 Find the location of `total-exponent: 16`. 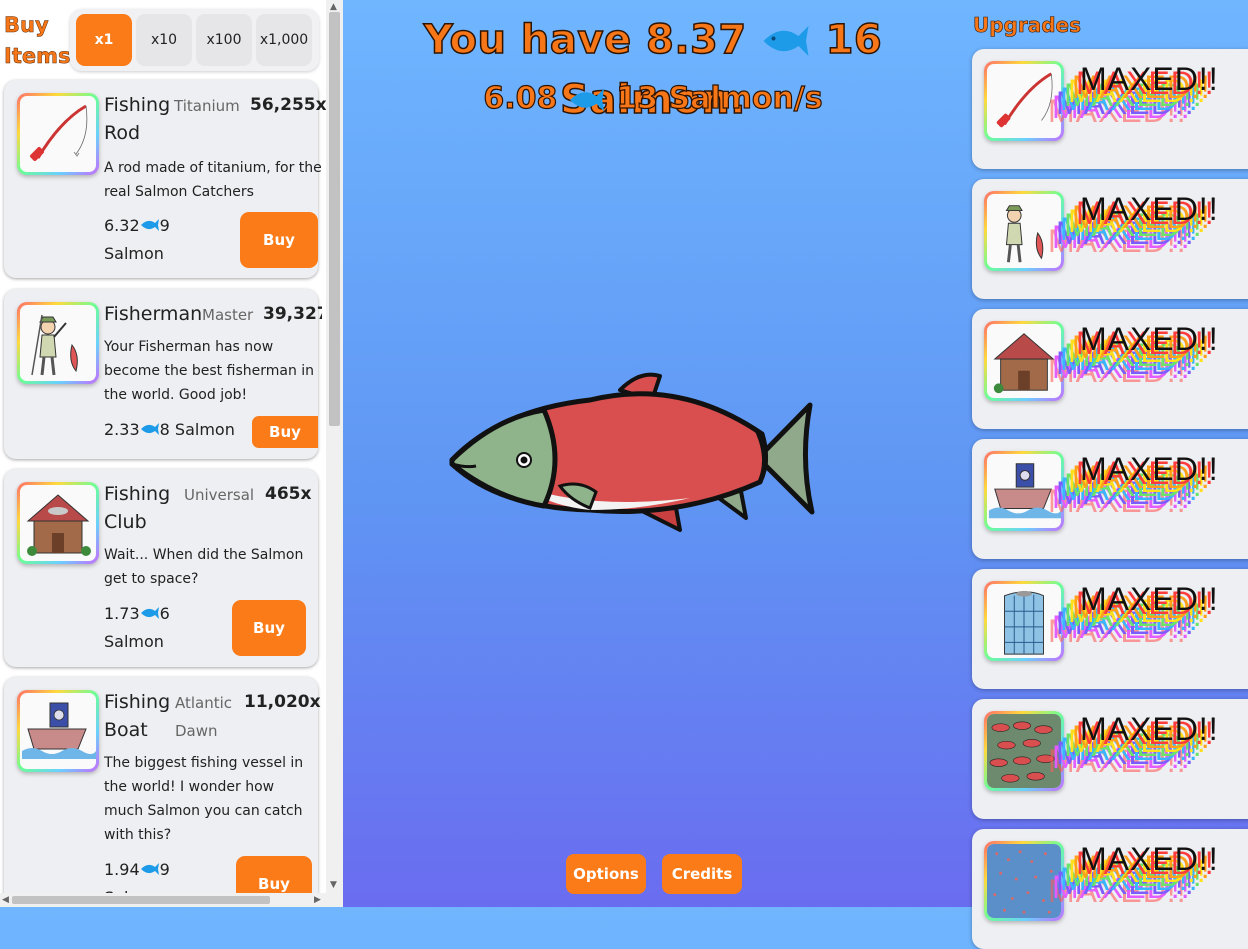

total-exponent: 16 is located at coordinates (854, 40).